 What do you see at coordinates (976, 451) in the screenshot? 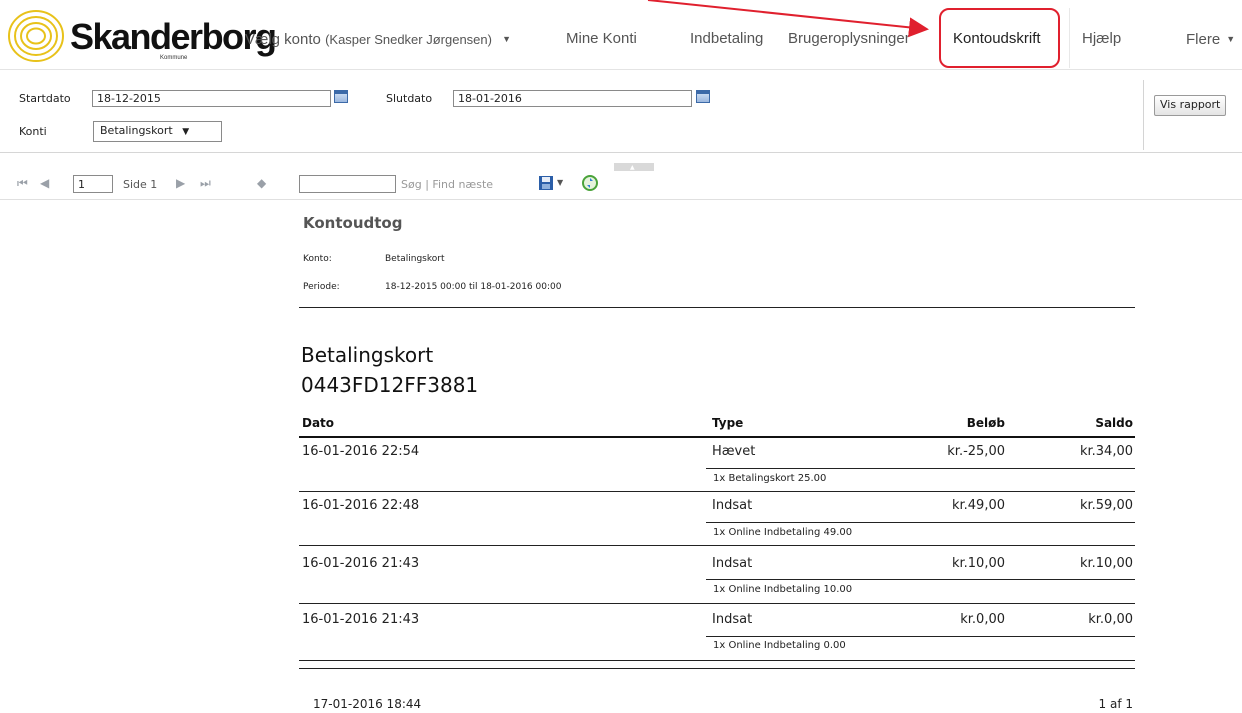
I see `row-amount: kr.-25,00` at bounding box center [976, 451].